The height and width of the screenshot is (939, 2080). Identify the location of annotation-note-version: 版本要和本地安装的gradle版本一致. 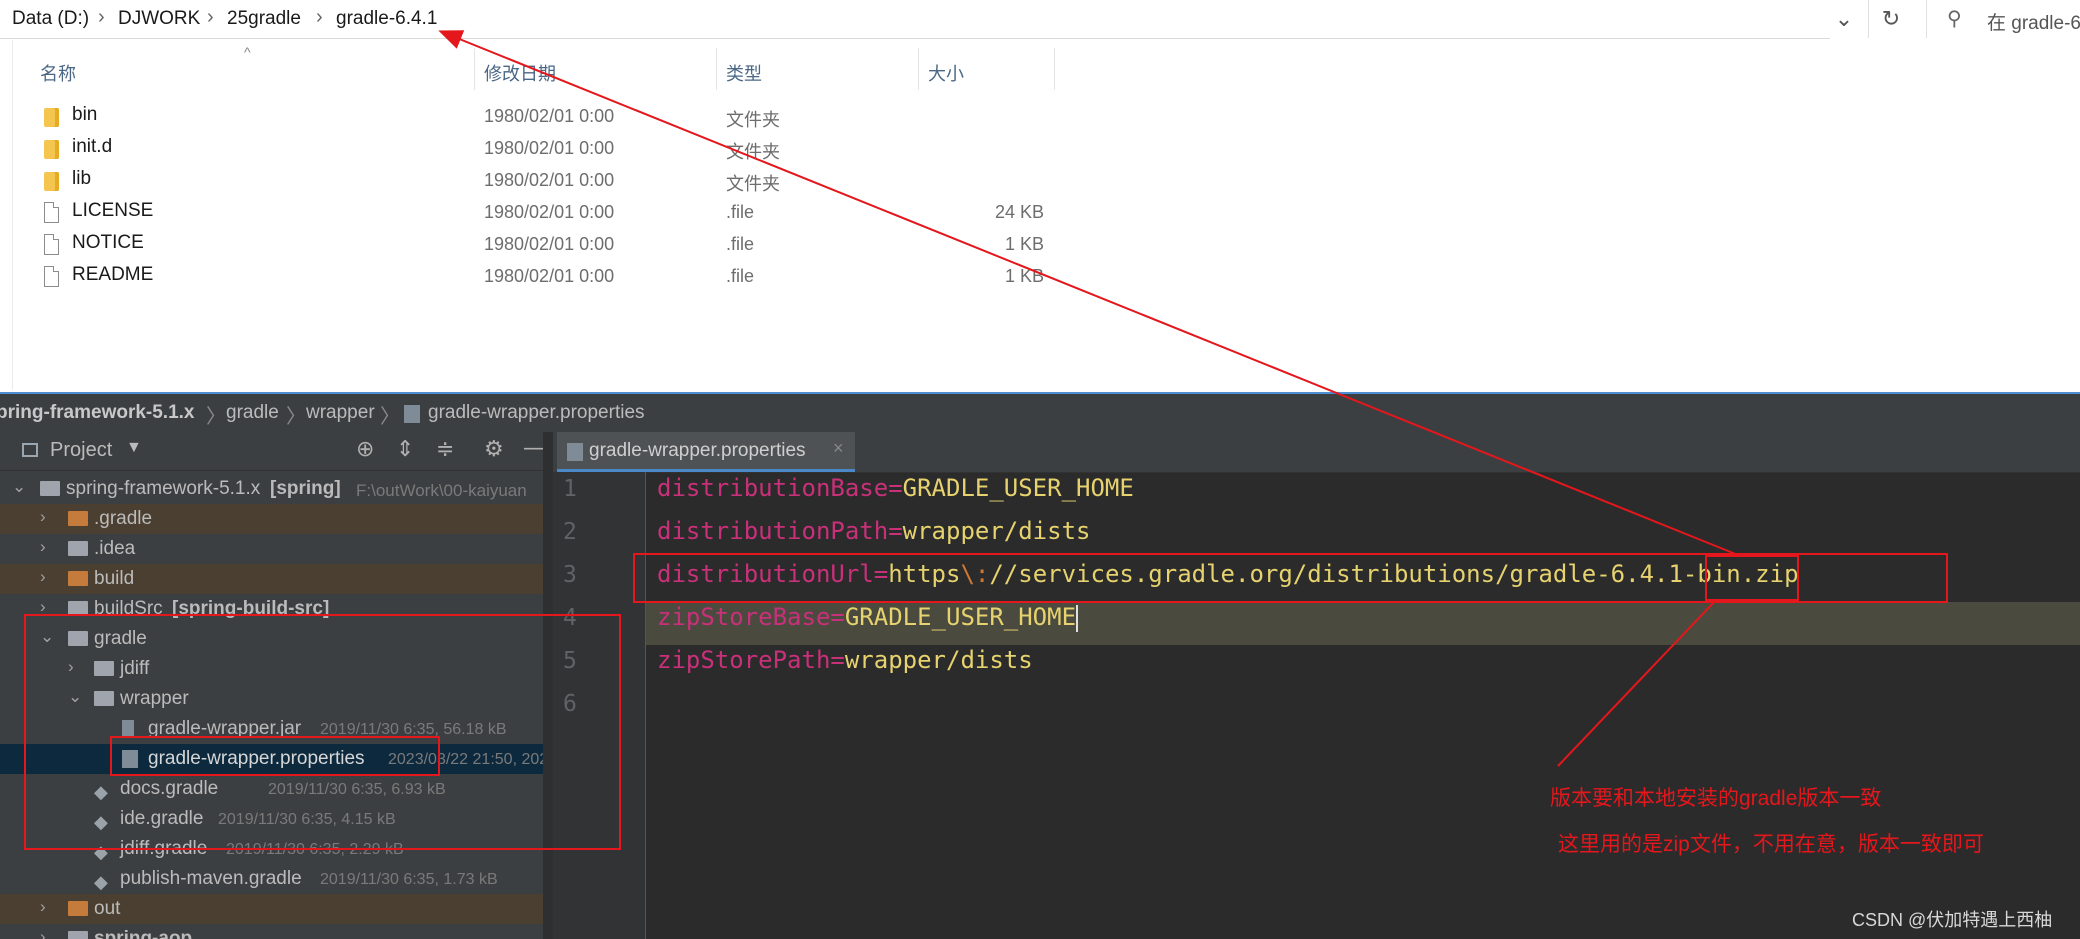
(1716, 798).